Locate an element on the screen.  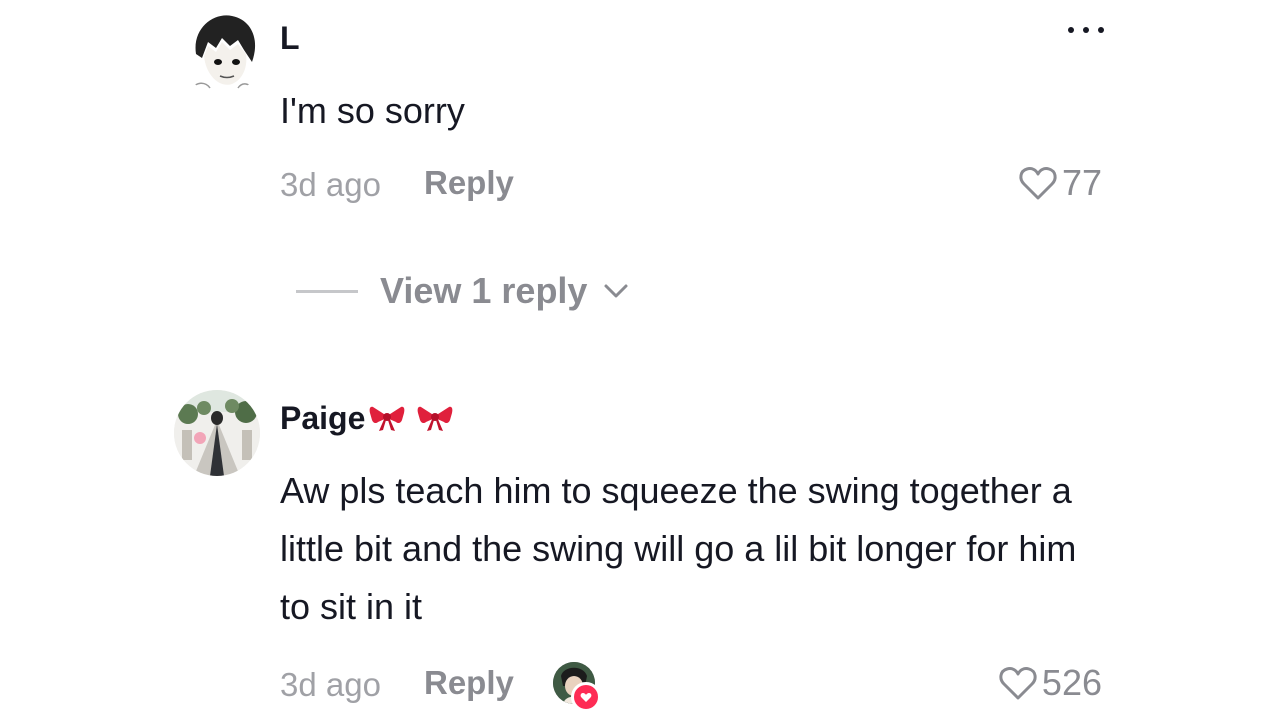
comment-username: L is located at coordinates (290, 38).